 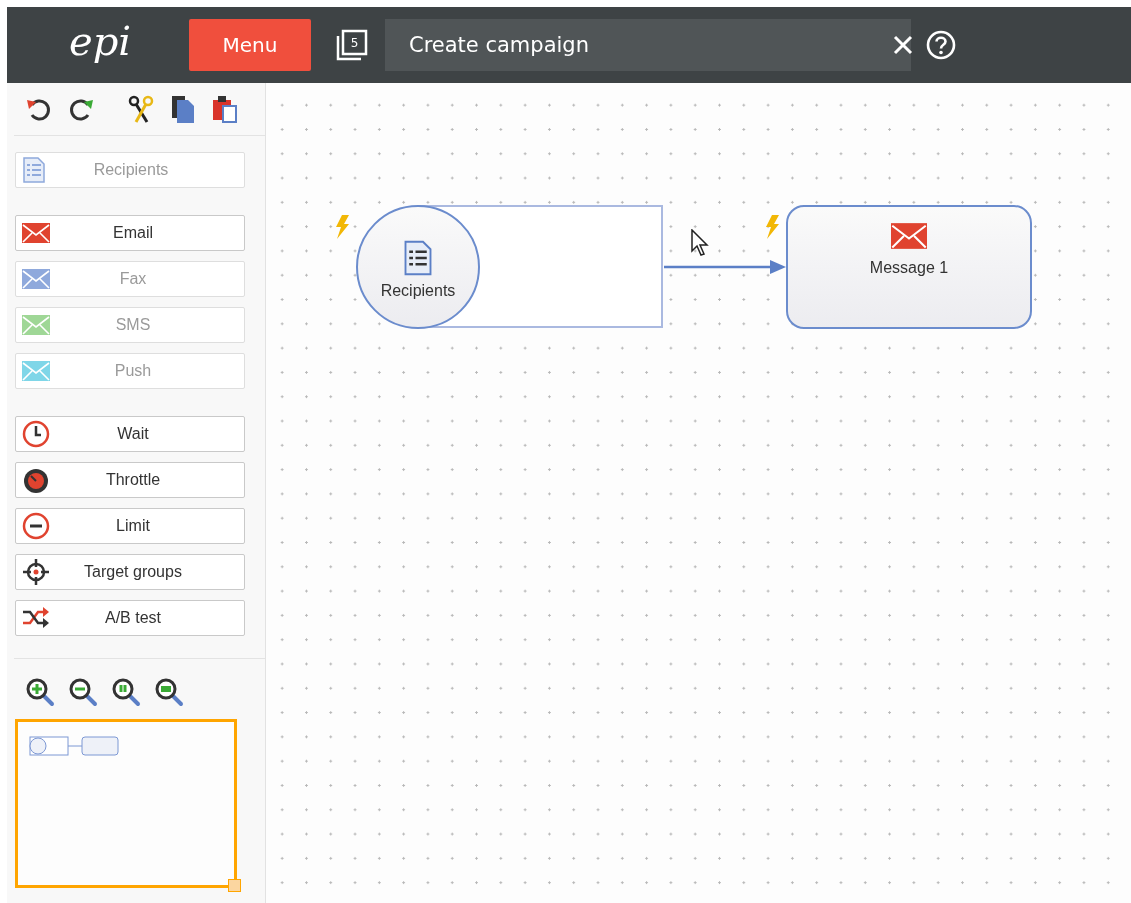 I want to click on recipients-node: Recipients, so click(x=418, y=267).